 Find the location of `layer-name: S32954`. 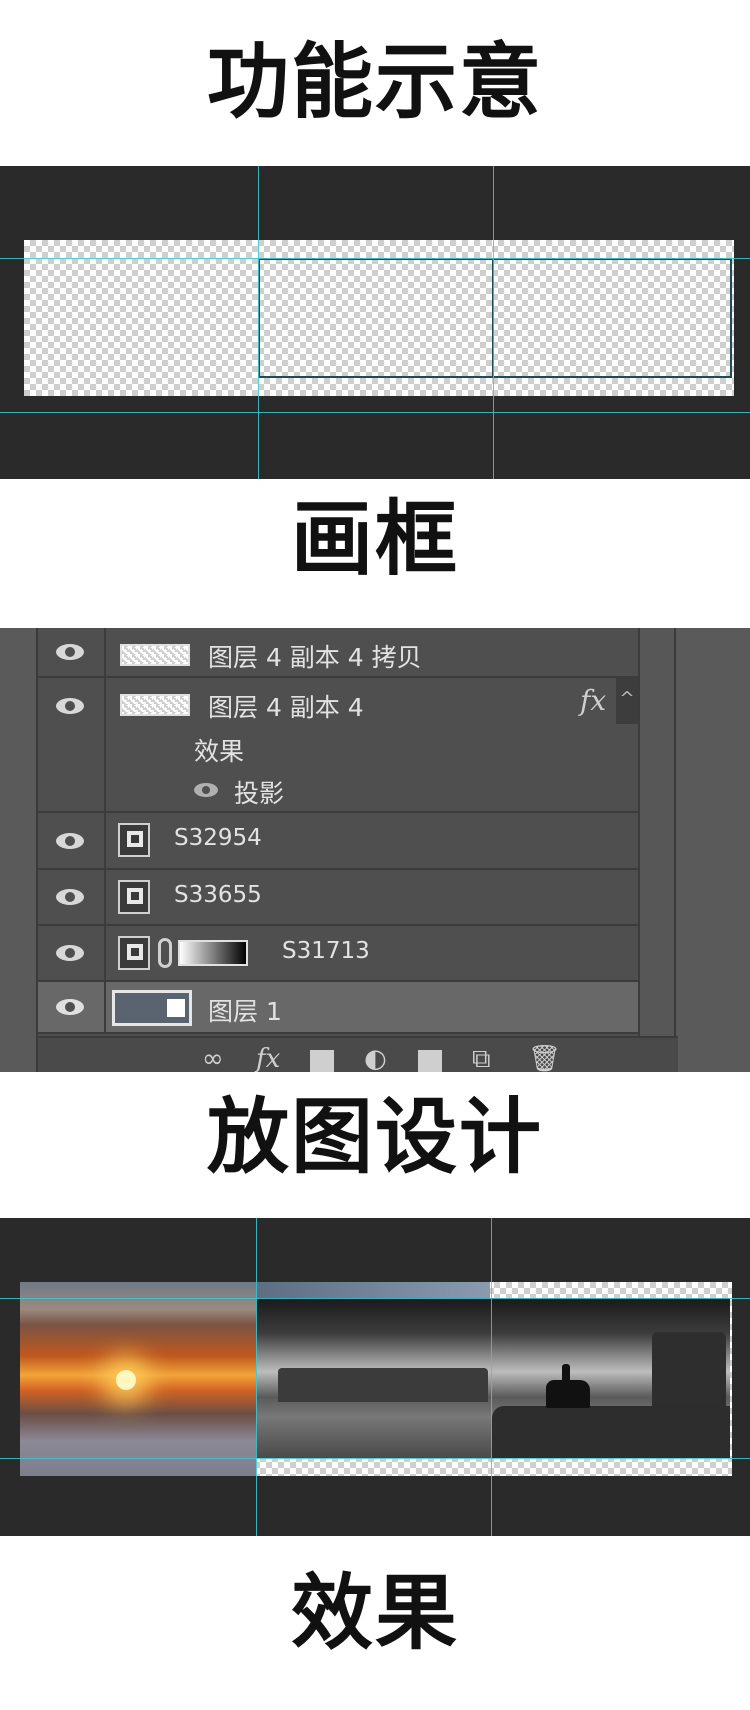

layer-name: S32954 is located at coordinates (218, 838).